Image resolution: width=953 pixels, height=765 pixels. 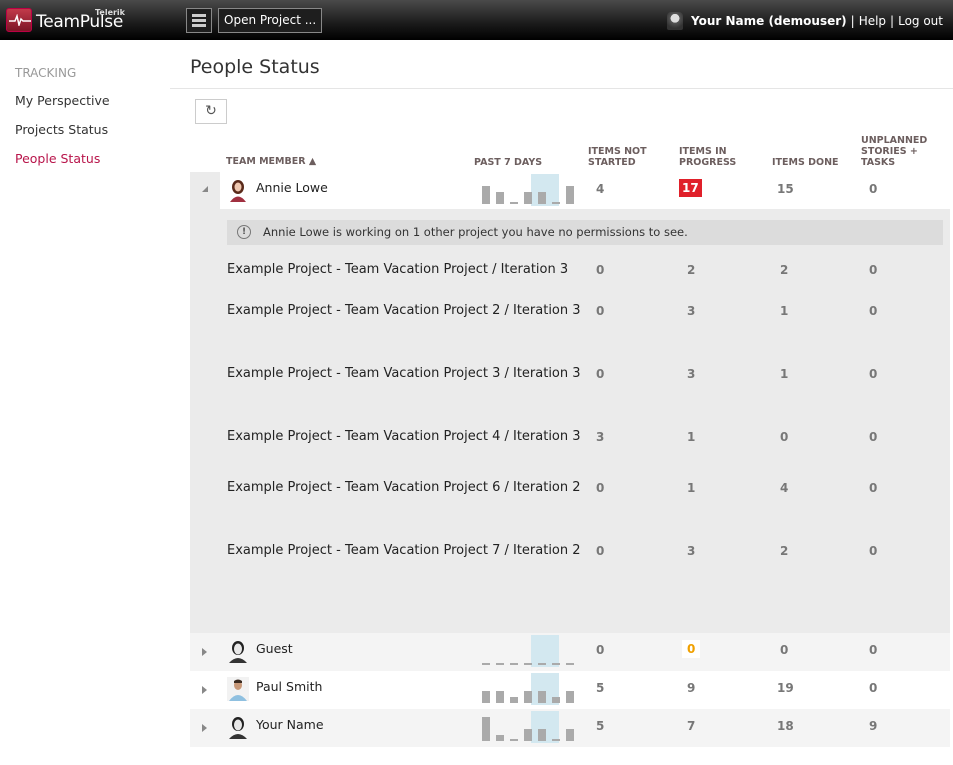 I want to click on teampulse-logo-icon, so click(x=19, y=20).